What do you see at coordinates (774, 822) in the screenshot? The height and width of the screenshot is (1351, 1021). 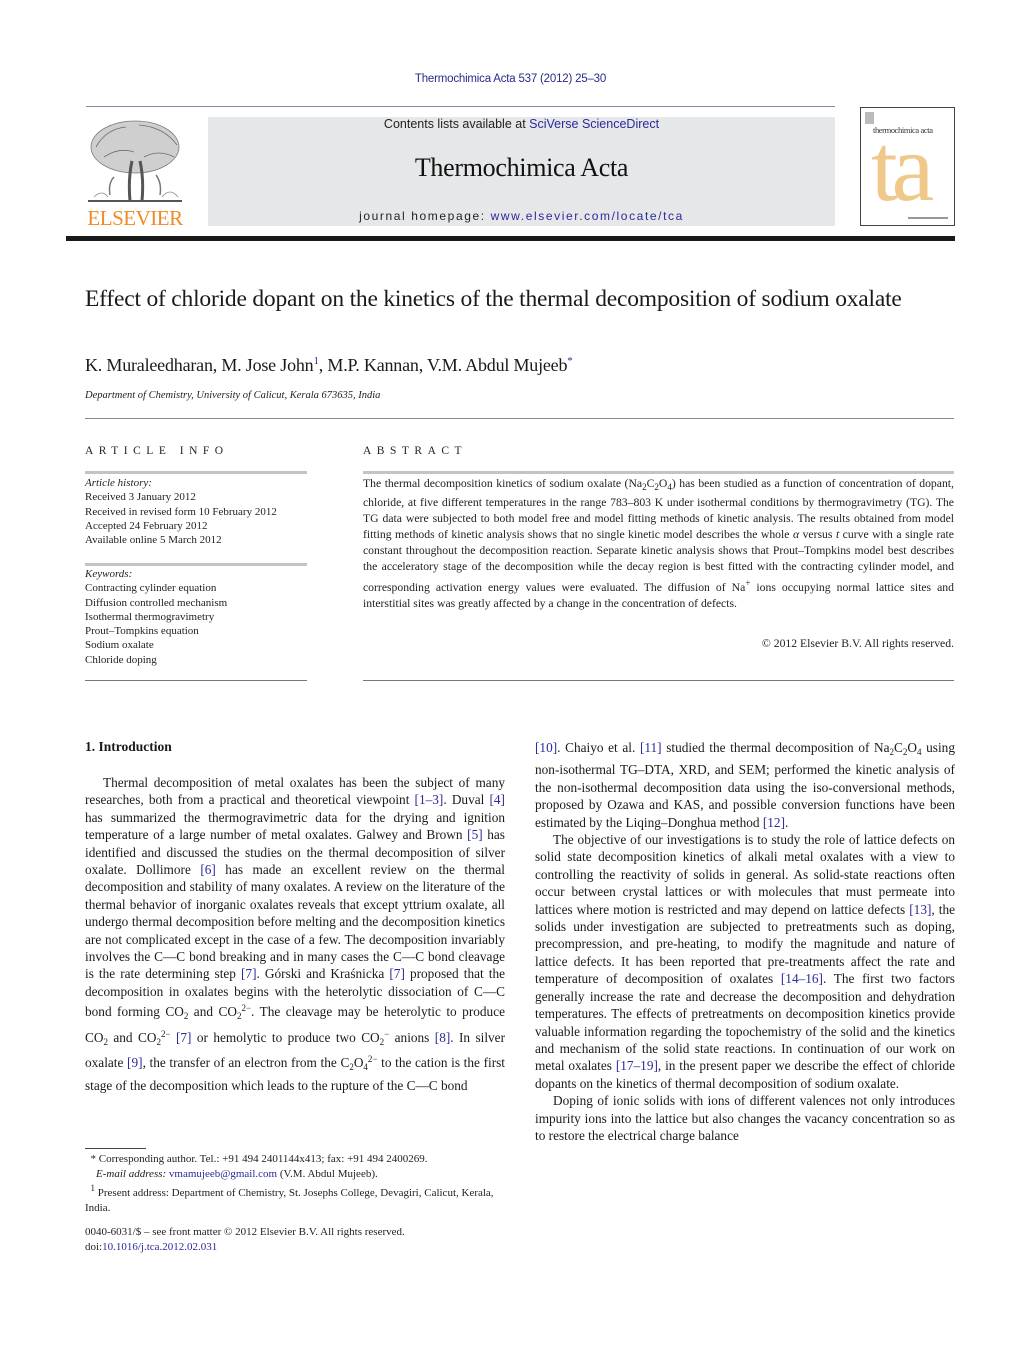 I see `citation-link: [12]` at bounding box center [774, 822].